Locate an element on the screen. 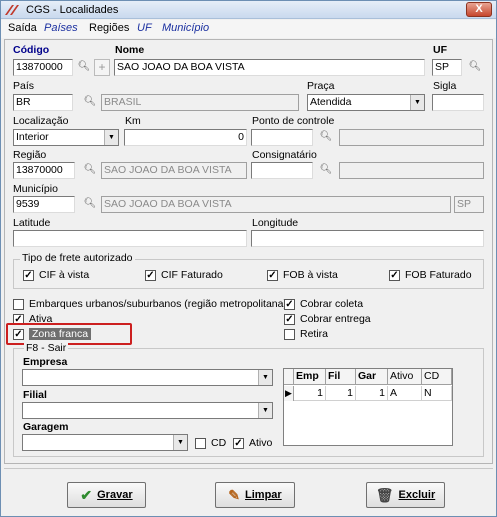 This screenshot has width=497, height=517. limpar-label: Limpar is located at coordinates (263, 495).